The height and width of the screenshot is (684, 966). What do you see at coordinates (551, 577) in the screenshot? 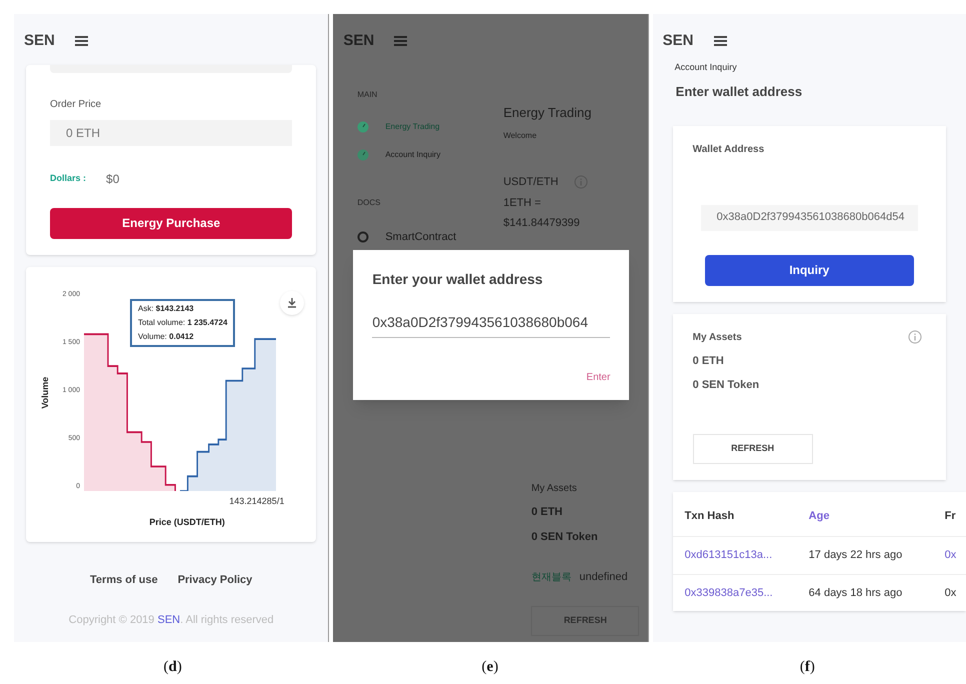
I see `block-label: 현재블록` at bounding box center [551, 577].